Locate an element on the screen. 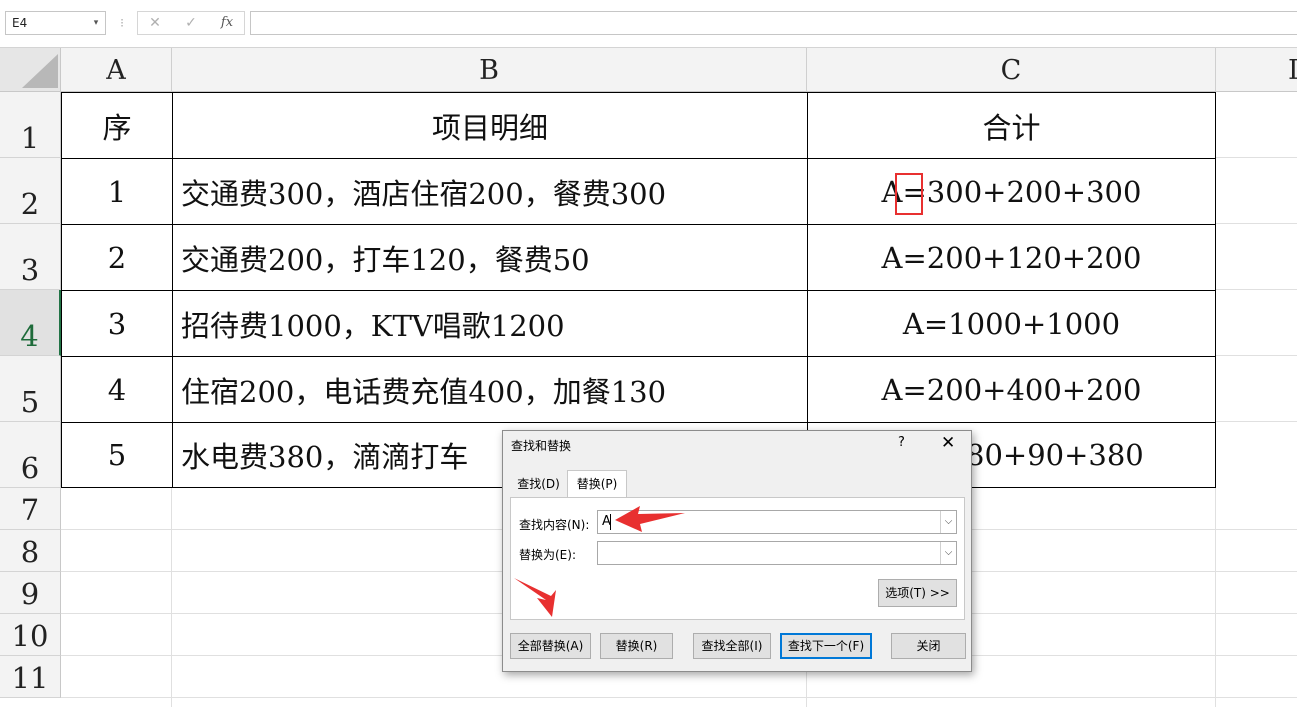 The image size is (1297, 707). column-header-c: C is located at coordinates (1011, 70).